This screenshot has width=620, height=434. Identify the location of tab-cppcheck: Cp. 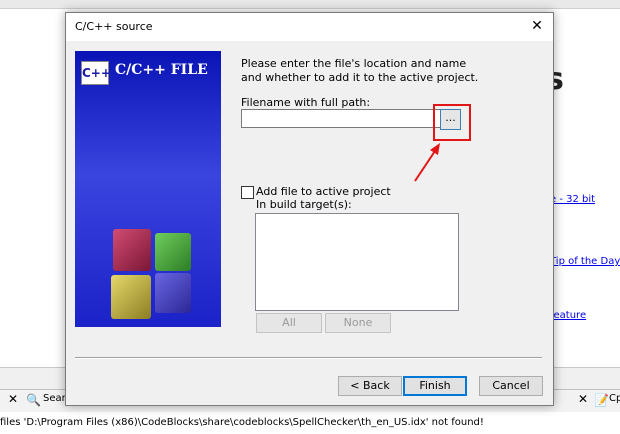
(614, 398).